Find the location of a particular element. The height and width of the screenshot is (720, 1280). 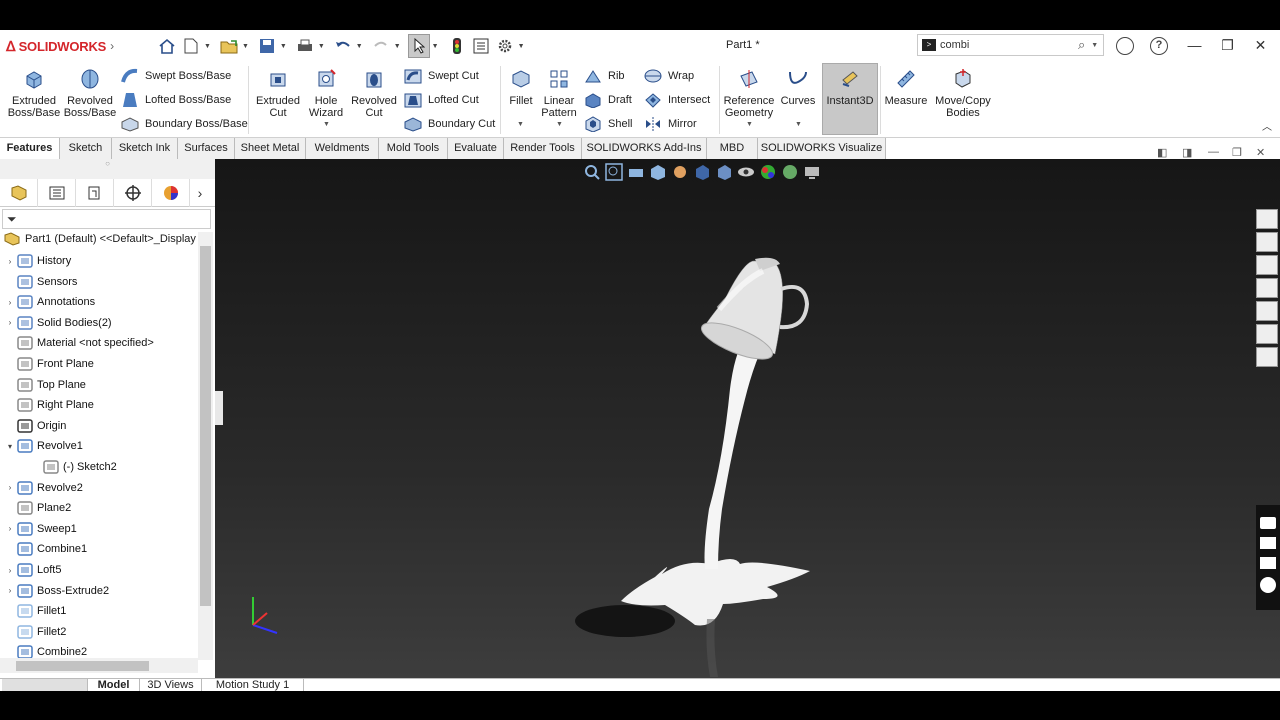

tree-node: › Boss-Extrude2 is located at coordinates (56, 591).